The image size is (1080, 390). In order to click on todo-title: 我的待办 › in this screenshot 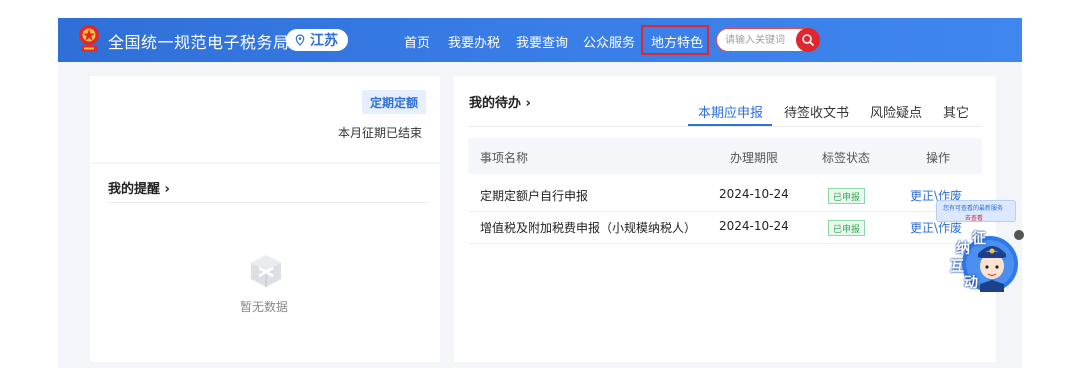, I will do `click(500, 101)`.